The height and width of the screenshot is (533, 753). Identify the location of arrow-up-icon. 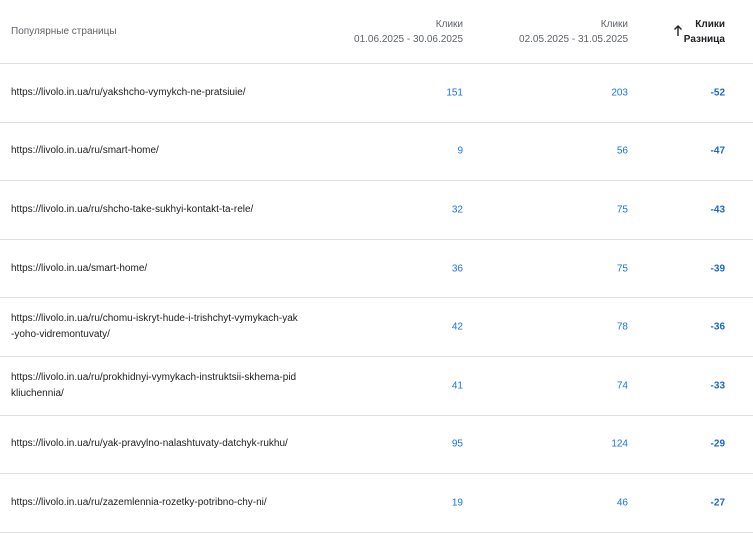
(678, 31).